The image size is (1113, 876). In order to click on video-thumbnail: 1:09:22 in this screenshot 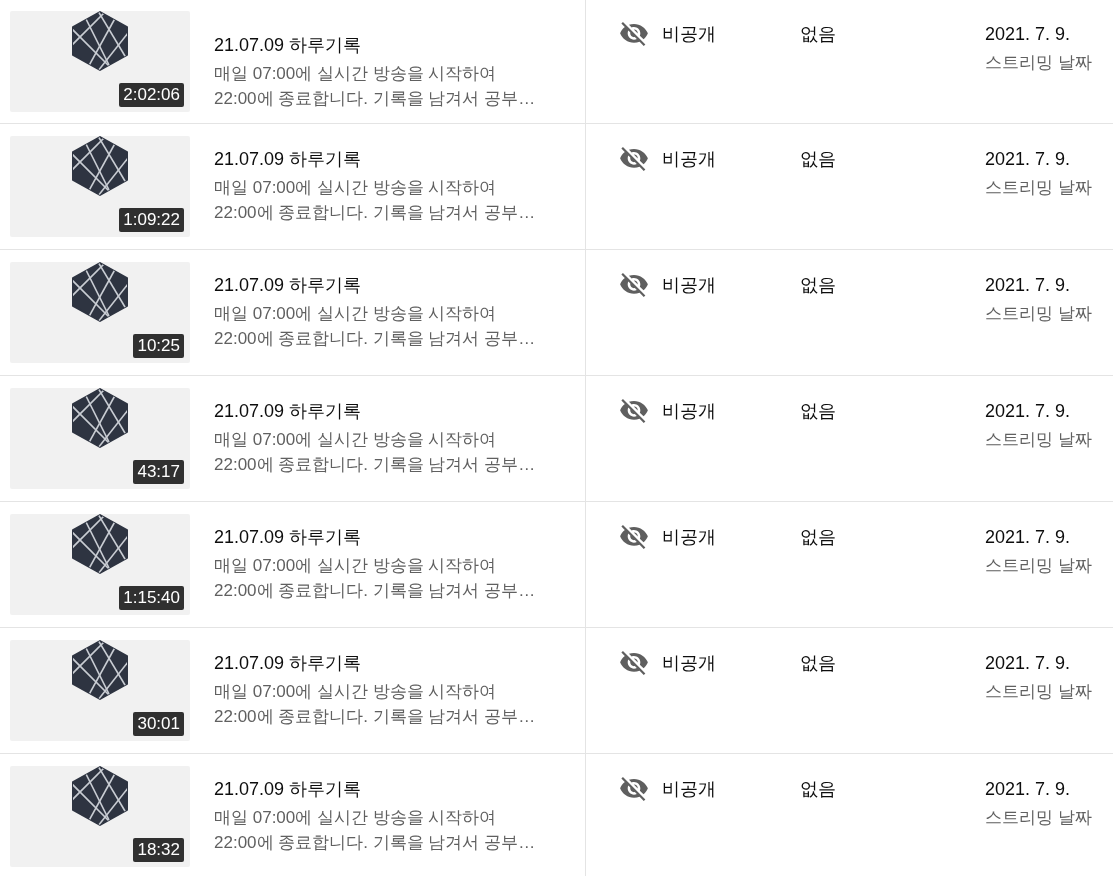, I will do `click(100, 186)`.